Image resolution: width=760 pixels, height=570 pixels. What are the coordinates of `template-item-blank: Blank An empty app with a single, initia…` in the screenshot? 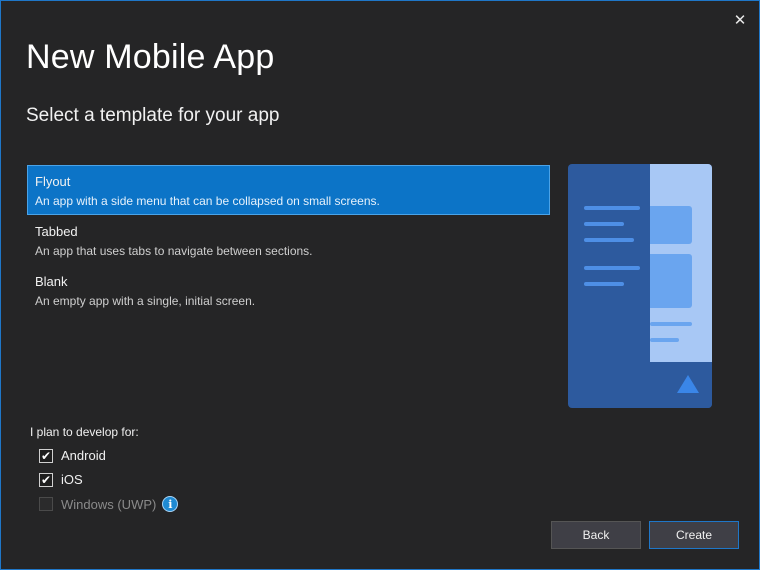 It's located at (288, 290).